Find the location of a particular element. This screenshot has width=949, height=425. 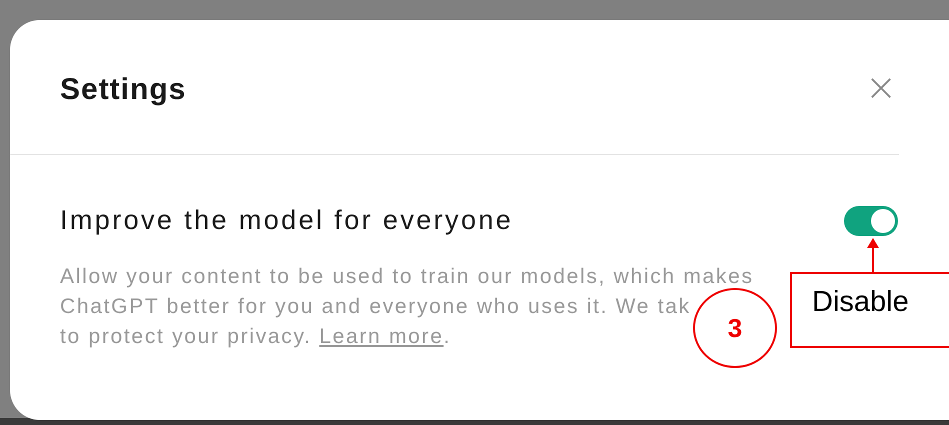

callout-label: Disable is located at coordinates (869, 310).